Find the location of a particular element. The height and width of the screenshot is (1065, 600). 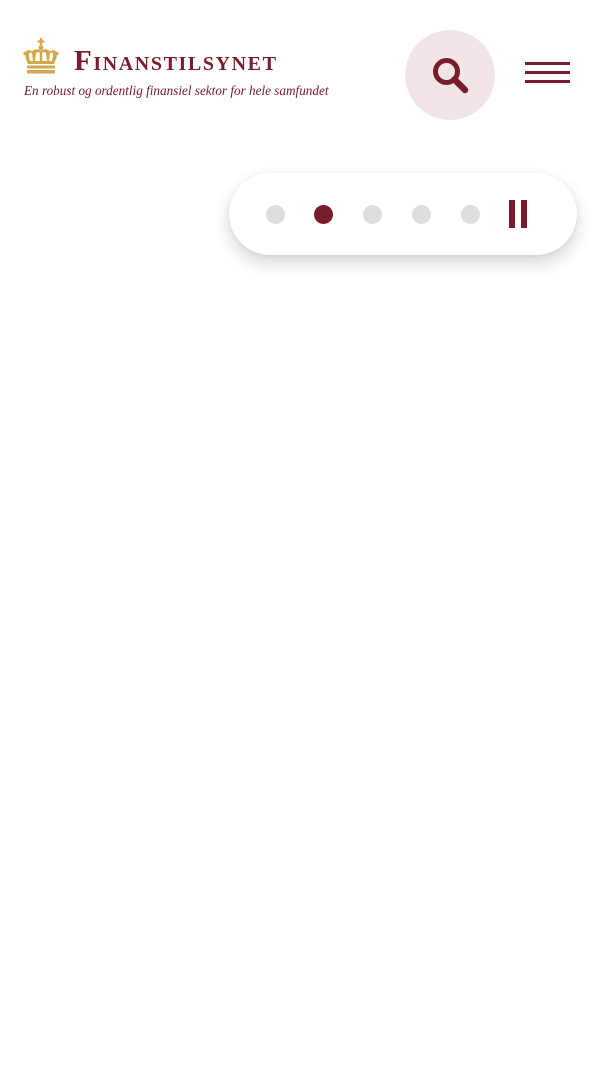

site-name-initial: F is located at coordinates (84, 61).